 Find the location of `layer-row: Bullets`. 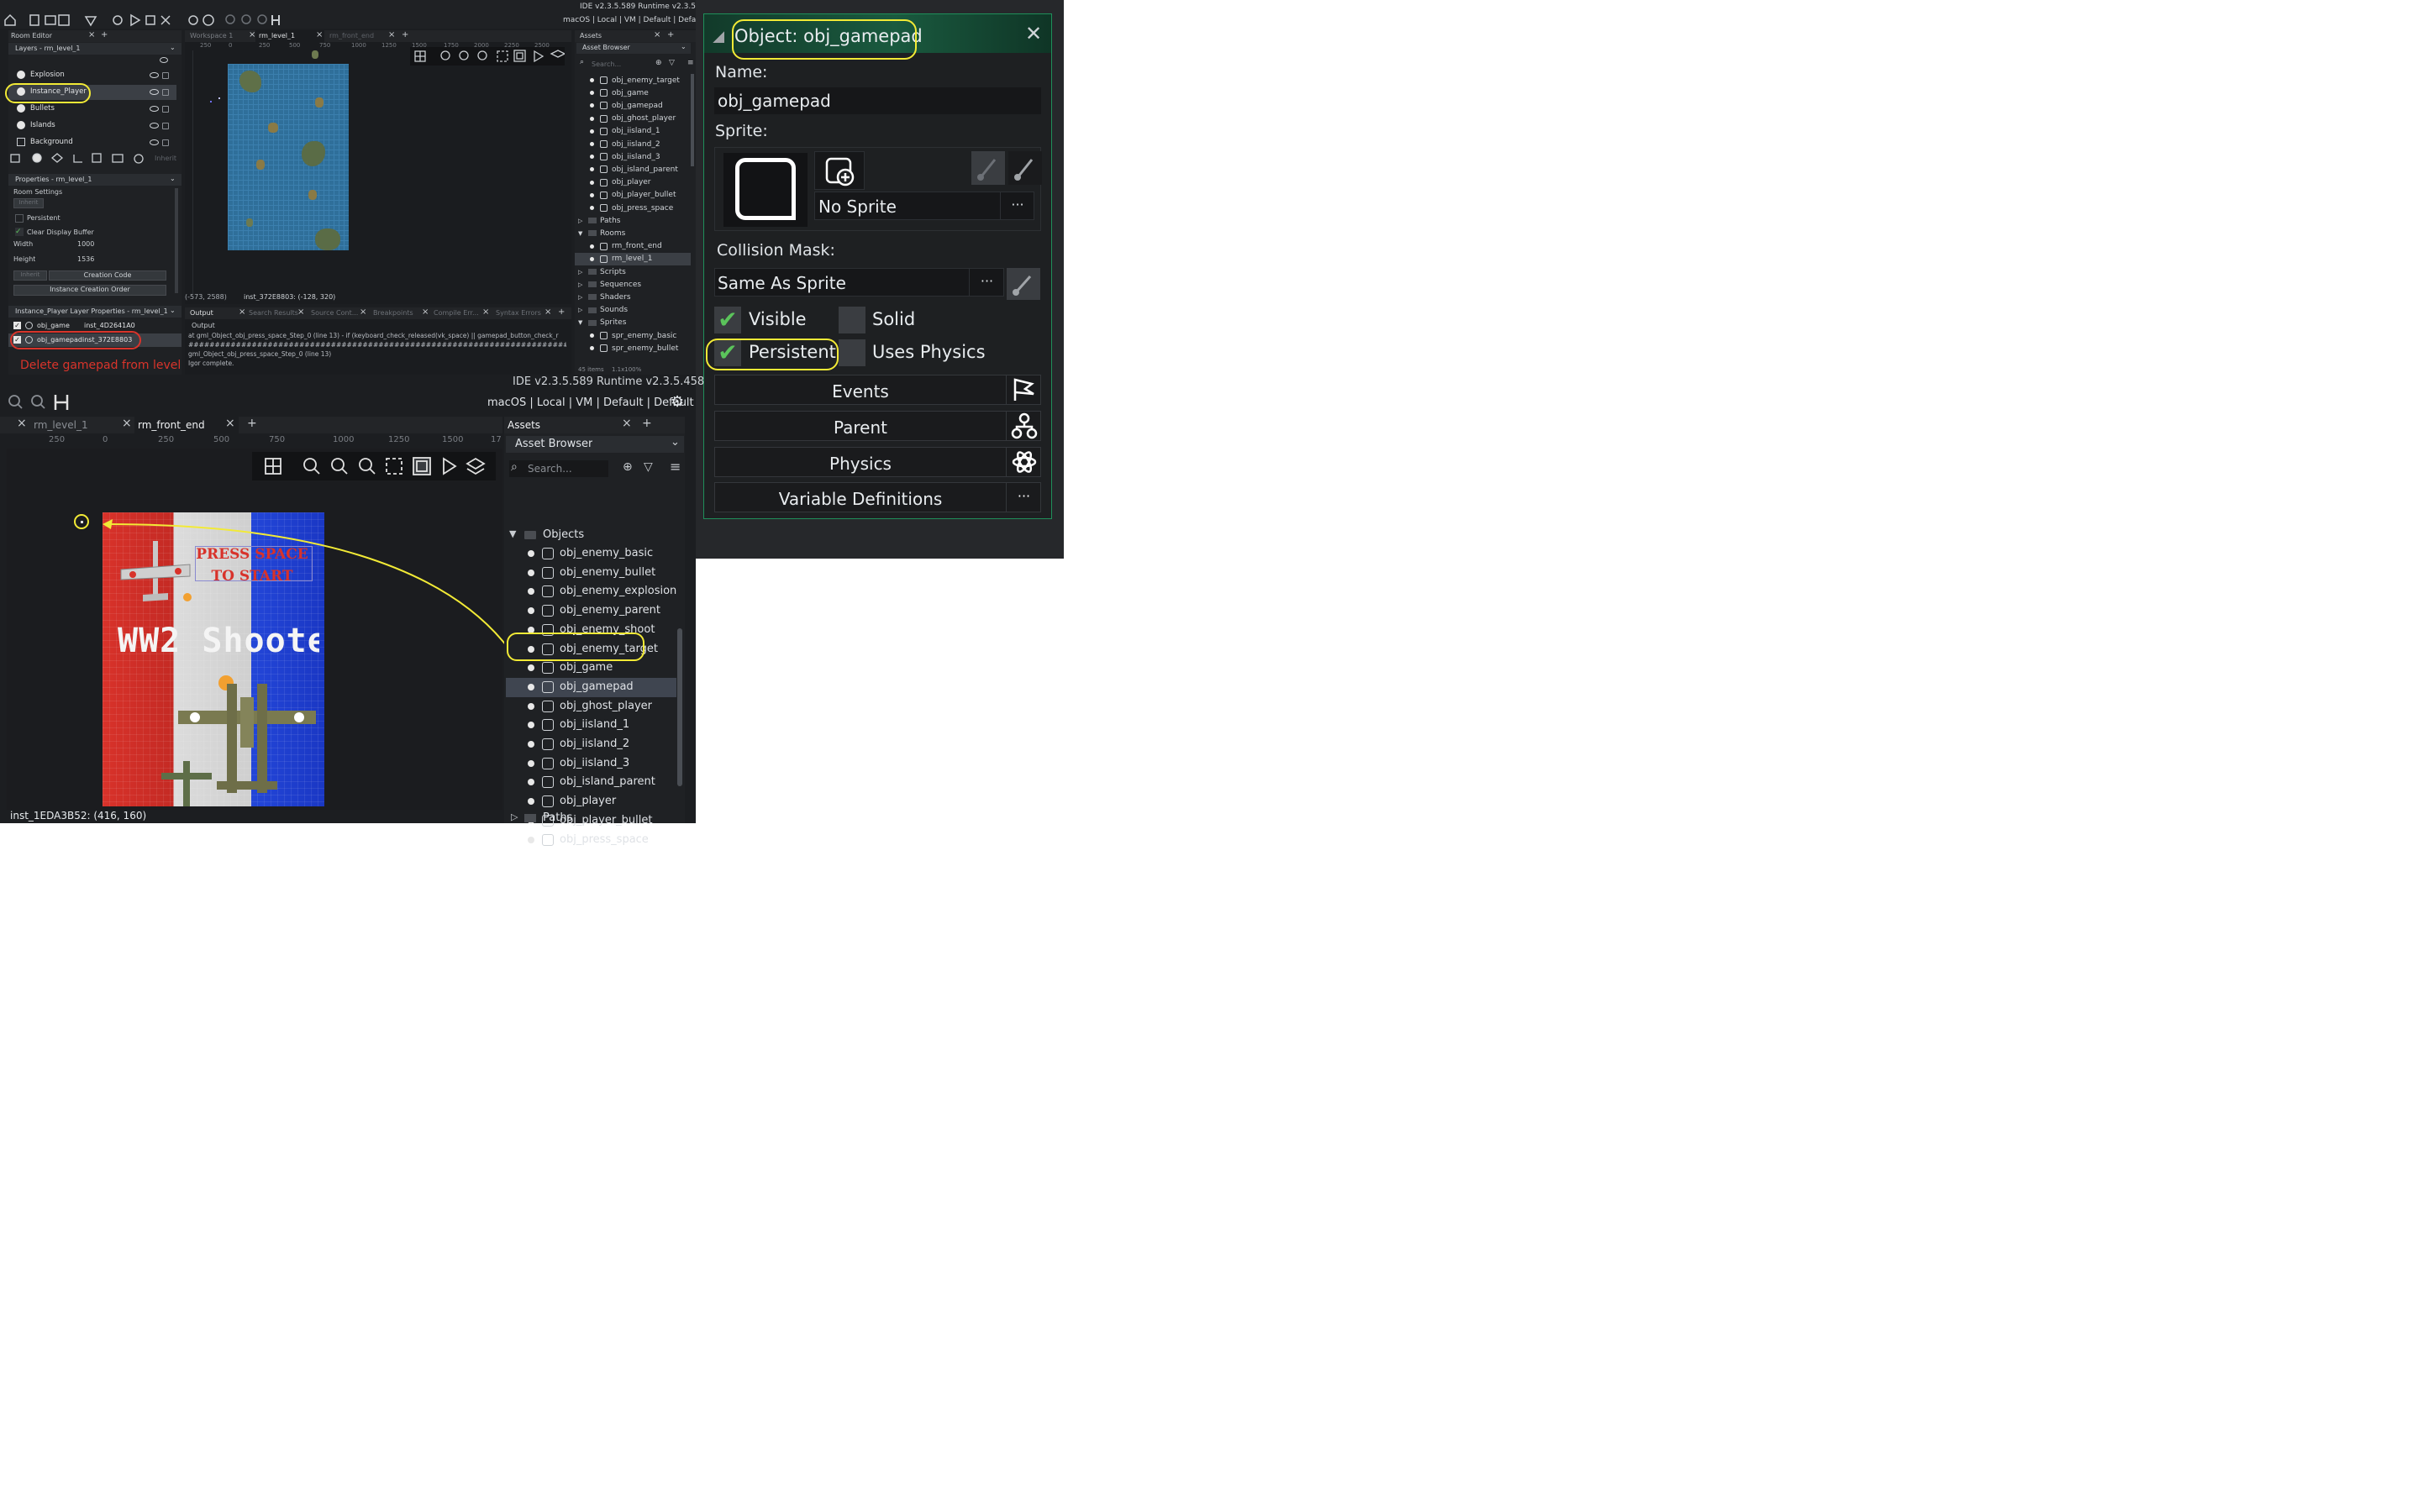

layer-row: Bullets is located at coordinates (92, 109).